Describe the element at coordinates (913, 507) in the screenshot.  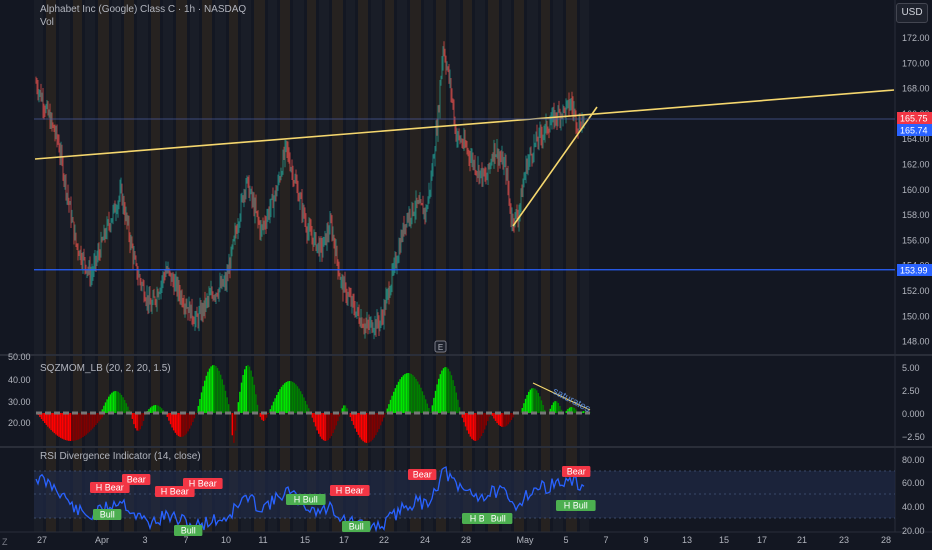
I see `rsi-tick: 40.00` at that location.